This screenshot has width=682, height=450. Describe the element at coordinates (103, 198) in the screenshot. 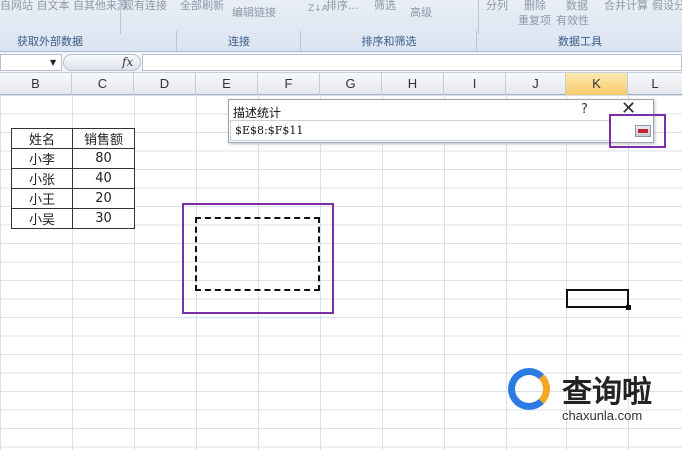

I see `table-cell: 20` at that location.